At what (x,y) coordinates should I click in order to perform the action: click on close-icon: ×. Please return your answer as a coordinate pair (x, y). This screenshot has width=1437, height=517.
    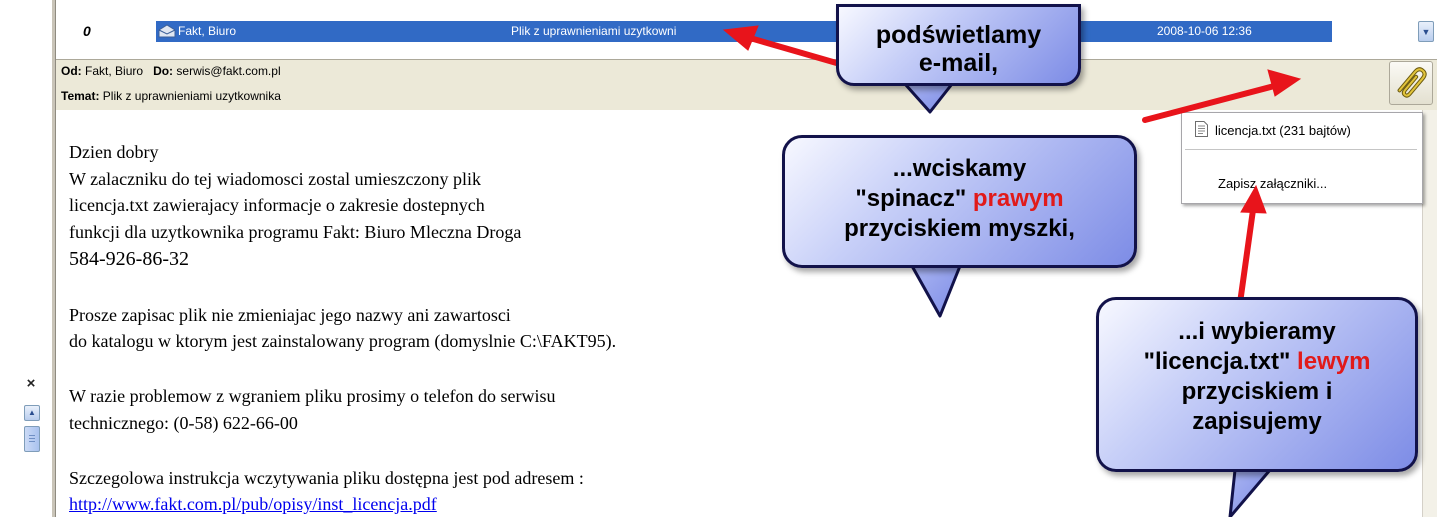
    Looking at the image, I should click on (31, 384).